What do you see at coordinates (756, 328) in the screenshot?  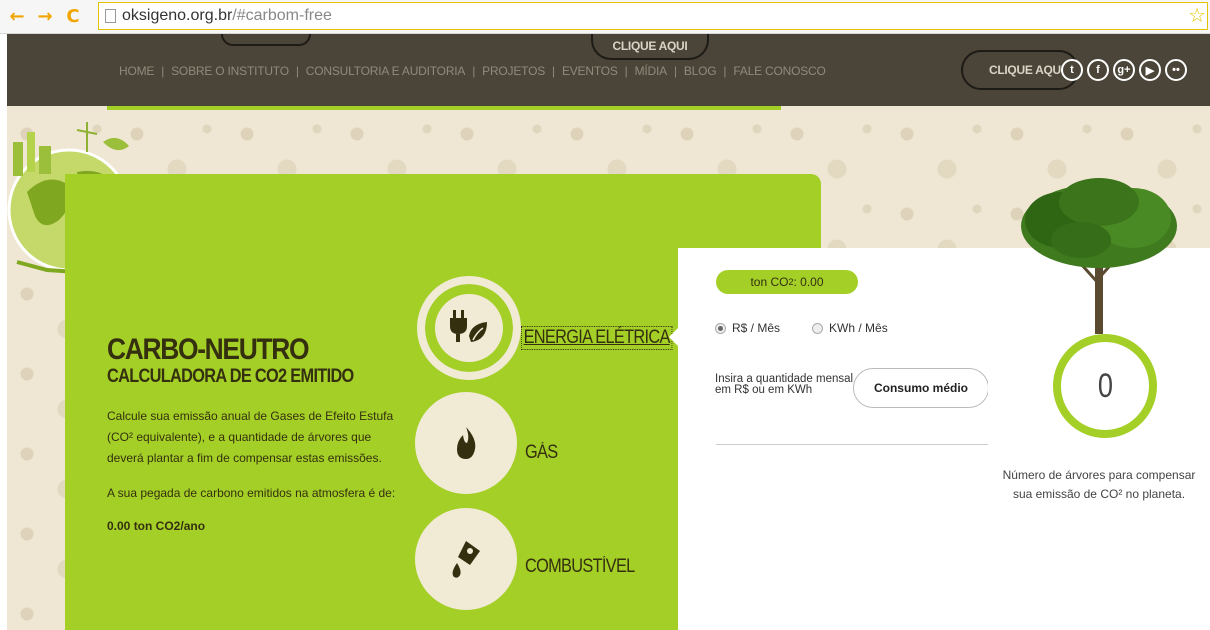 I see `radio-rs-mes-label: R$ / Mês` at bounding box center [756, 328].